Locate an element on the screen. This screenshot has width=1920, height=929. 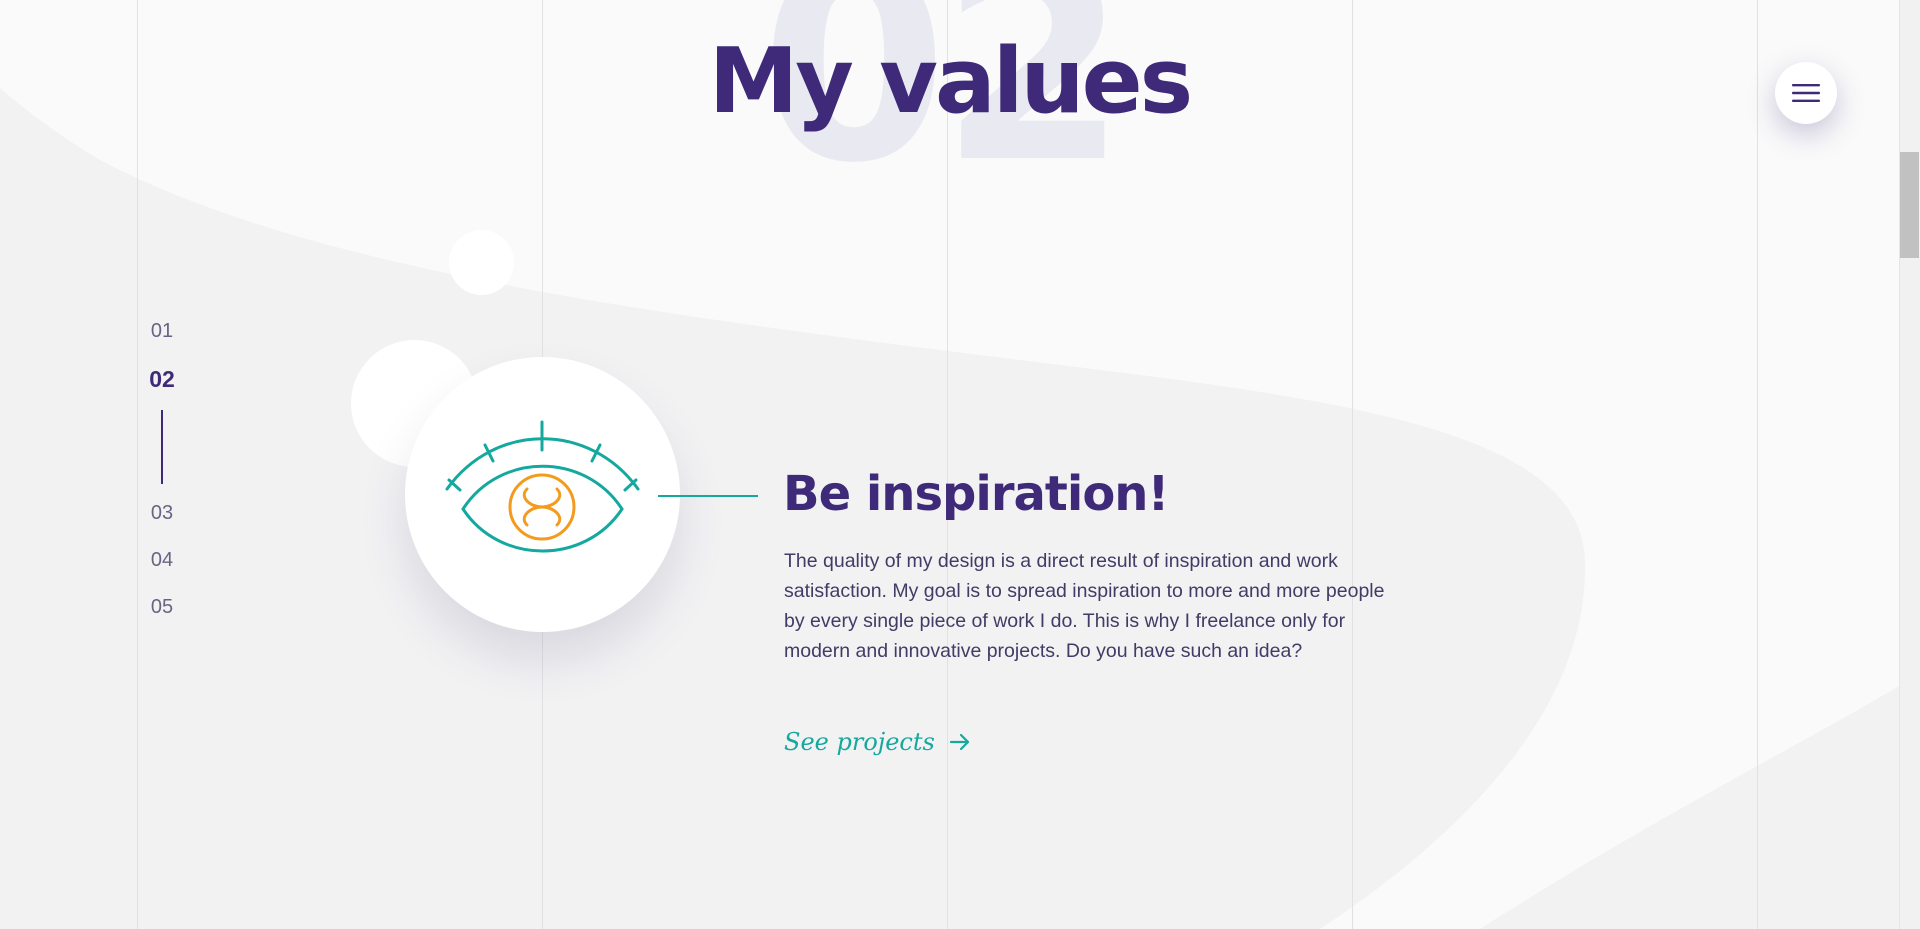
see-projects-link: See projects is located at coordinates (877, 742).